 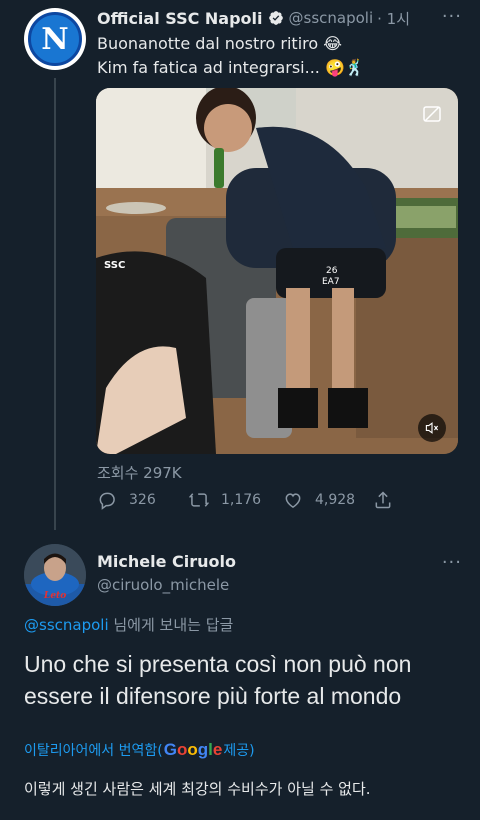 I want to click on translation-attribution: 이탈리아어에서 번역함( Google 제공), so click(x=139, y=750).